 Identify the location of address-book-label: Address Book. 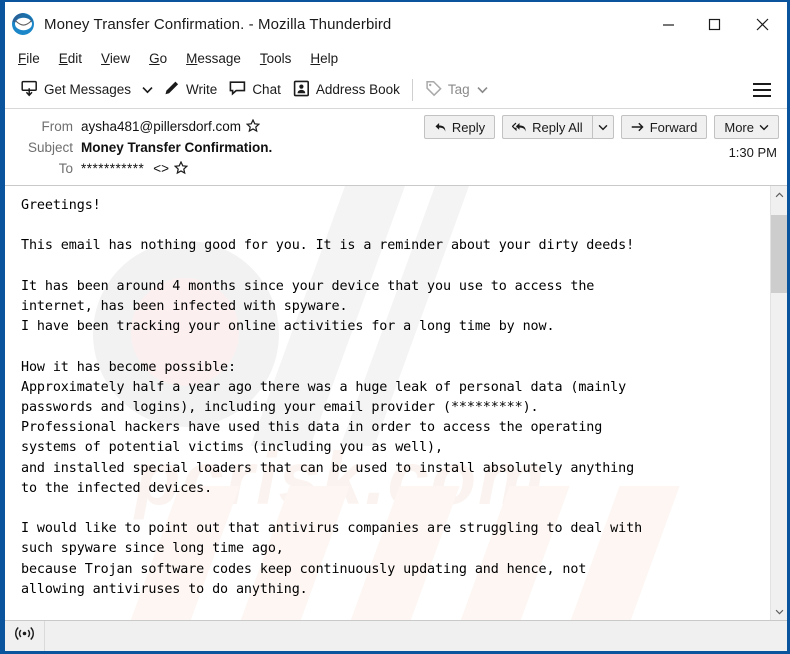
(357, 89).